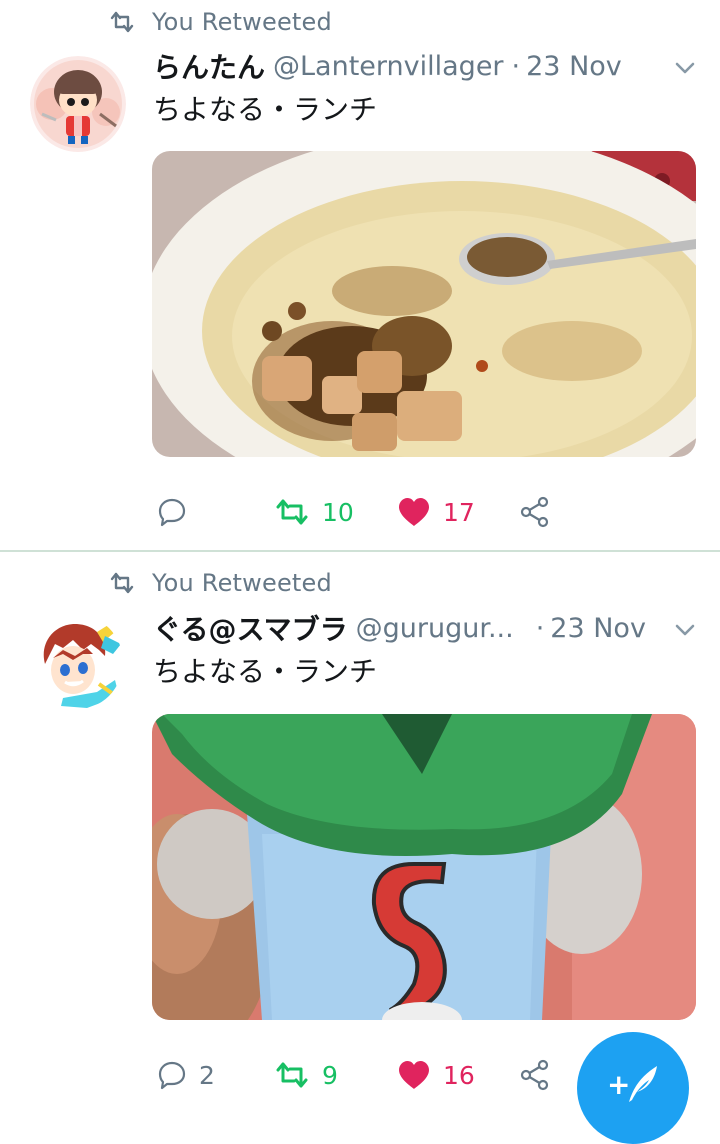 This screenshot has height=1144, width=720. I want to click on tweet-header: ぐる@スマブラ @gurugur... · 23 Nov, so click(399, 628).